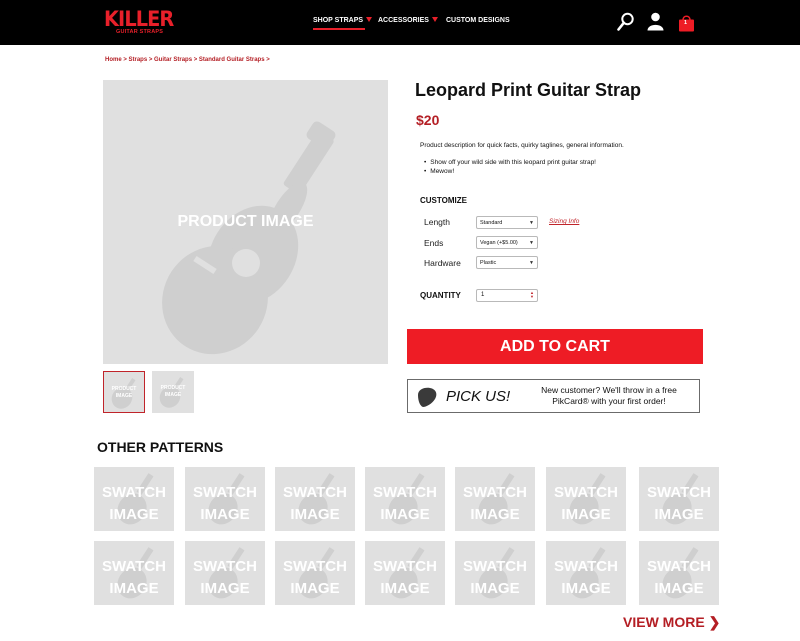 This screenshot has height=641, width=800. What do you see at coordinates (488, 263) in the screenshot?
I see `hardware-value: Plastic` at bounding box center [488, 263].